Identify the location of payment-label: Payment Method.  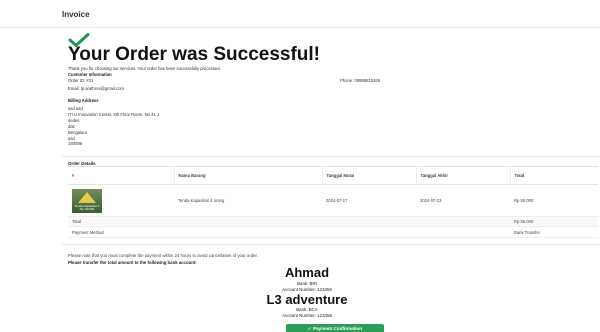
(289, 232).